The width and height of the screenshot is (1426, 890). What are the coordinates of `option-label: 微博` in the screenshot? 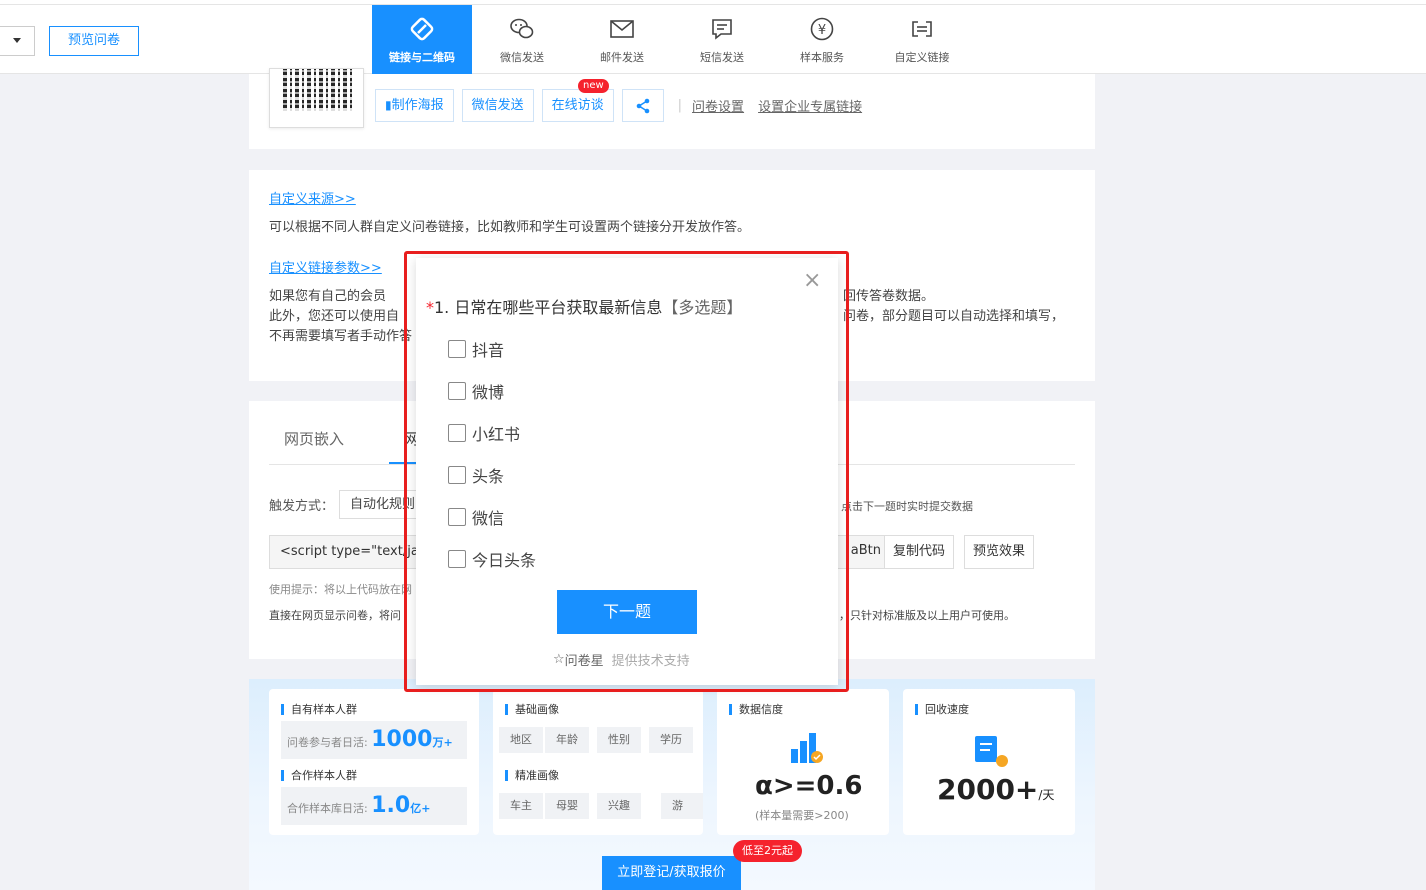 It's located at (488, 392).